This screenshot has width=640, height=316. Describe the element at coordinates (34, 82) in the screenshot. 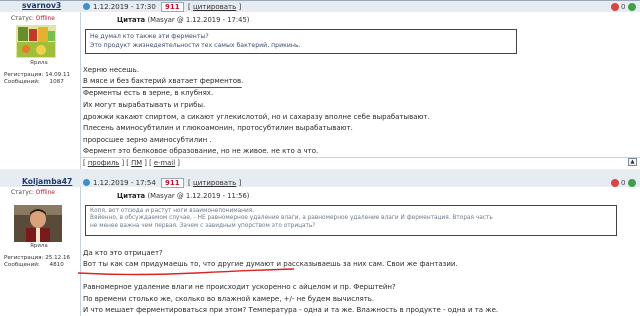

I see `post1-messages: Сообщений: 1087` at that location.